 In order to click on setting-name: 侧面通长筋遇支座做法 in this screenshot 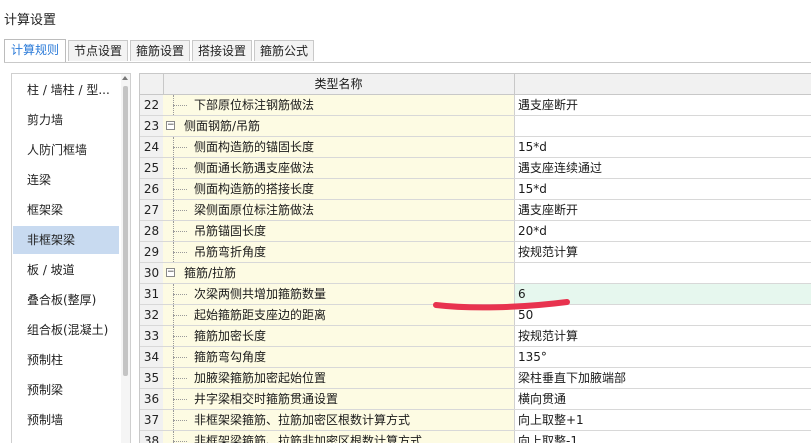, I will do `click(339, 168)`.